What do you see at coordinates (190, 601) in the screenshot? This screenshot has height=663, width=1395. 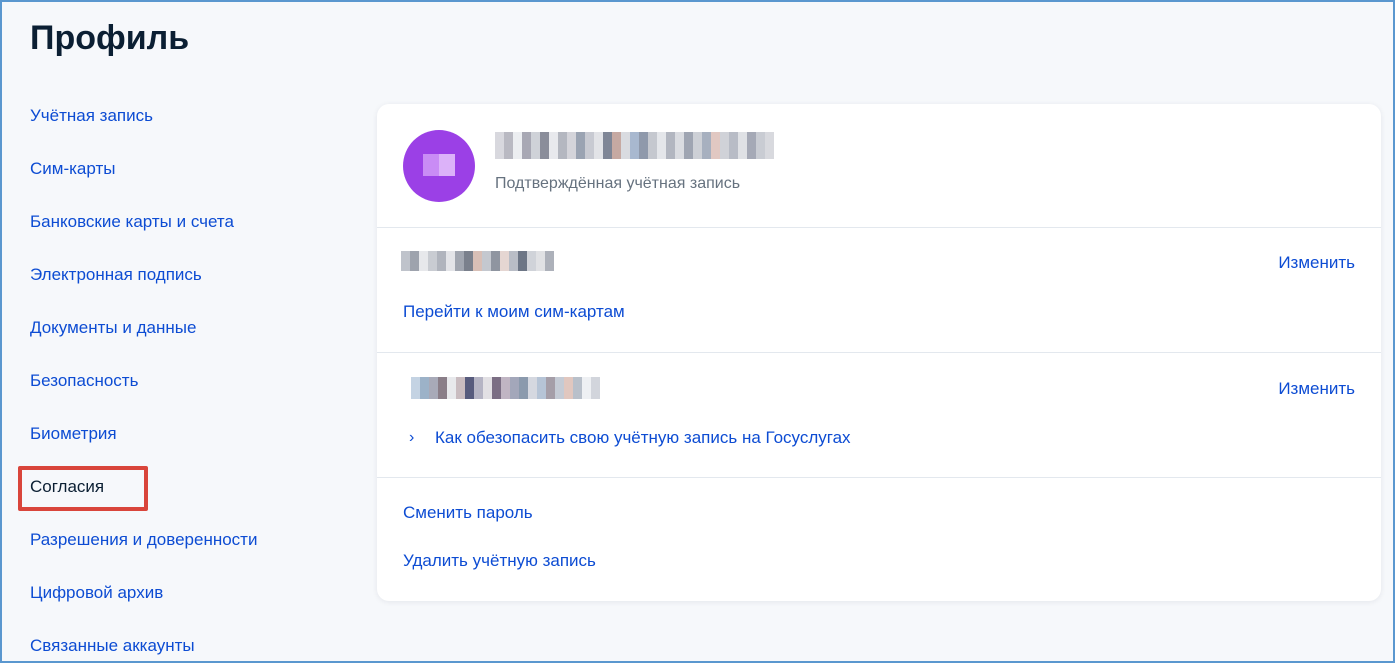 I see `sidebar-item-digital-archive: Цифровой архив` at bounding box center [190, 601].